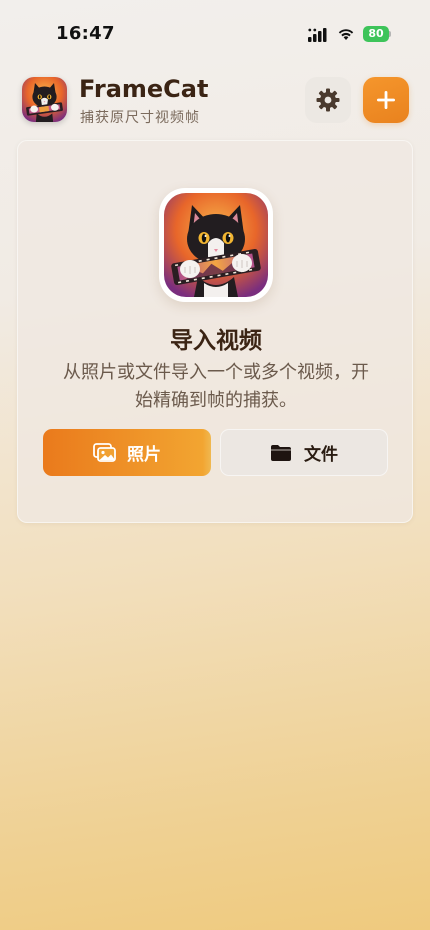 The image size is (430, 930). I want to click on import-description: 从照片或文件导入一个或多个视频，开始精确到帧的捕获。, so click(216, 386).